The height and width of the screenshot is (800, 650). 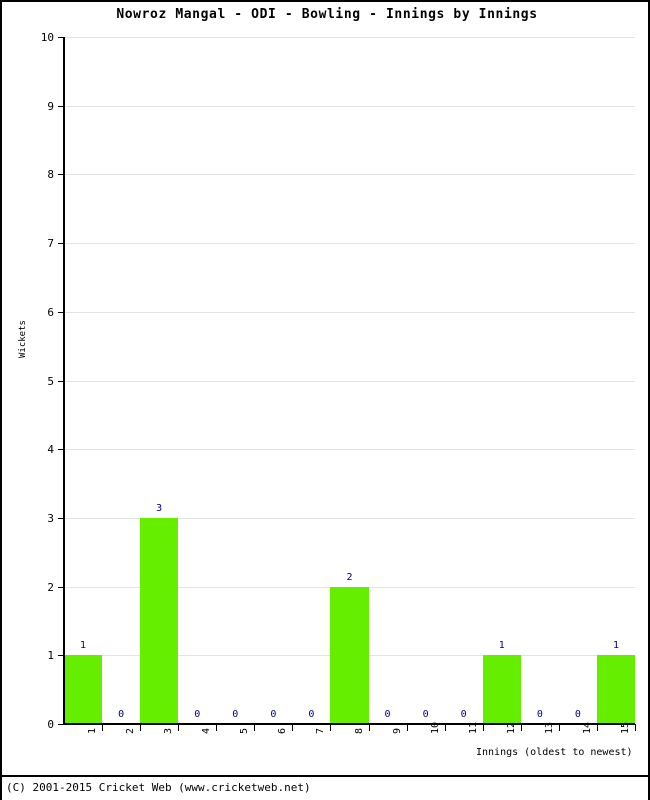 What do you see at coordinates (93, 730) in the screenshot?
I see `x-axis-tick-label: 1` at bounding box center [93, 730].